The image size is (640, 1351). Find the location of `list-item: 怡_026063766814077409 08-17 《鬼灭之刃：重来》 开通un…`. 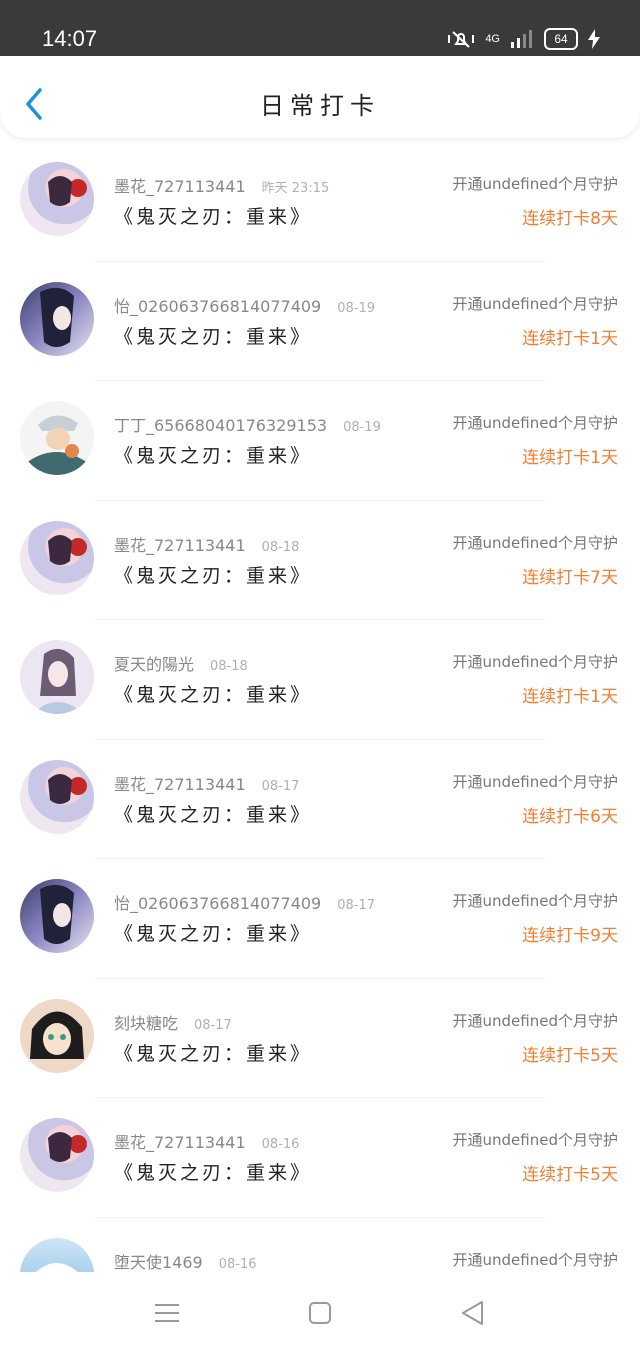

list-item: 怡_026063766814077409 08-17 《鬼灭之刃：重来》 开通un… is located at coordinates (320, 919).